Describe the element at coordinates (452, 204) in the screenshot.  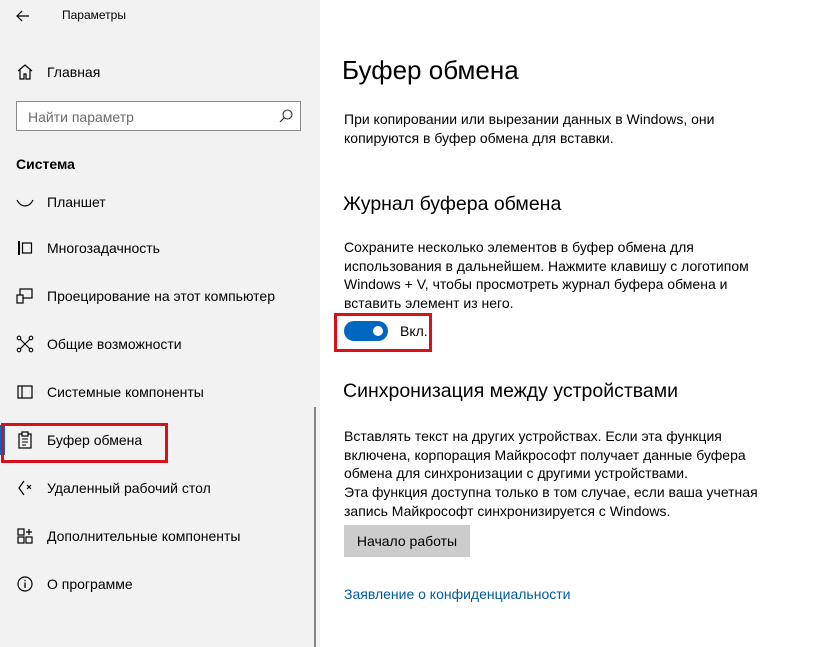
I see `history-heading: Журнал буфера обмена` at that location.